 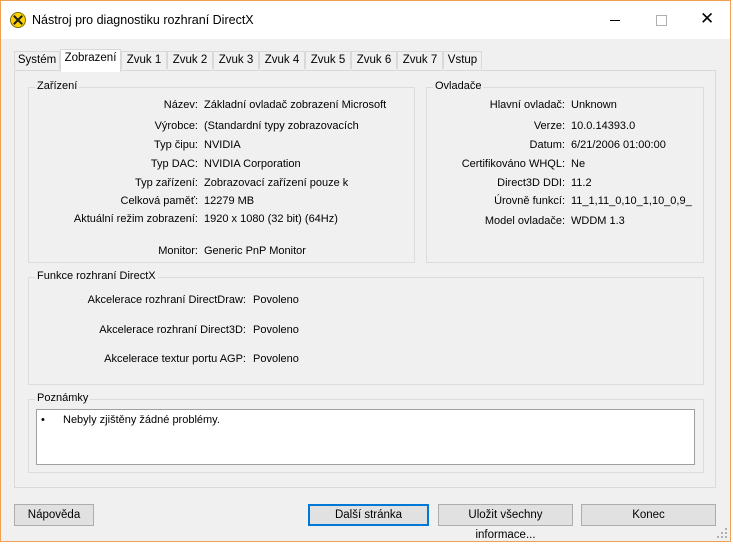 What do you see at coordinates (420, 60) in the screenshot?
I see `tab-sound-7: Zvuk 7` at bounding box center [420, 60].